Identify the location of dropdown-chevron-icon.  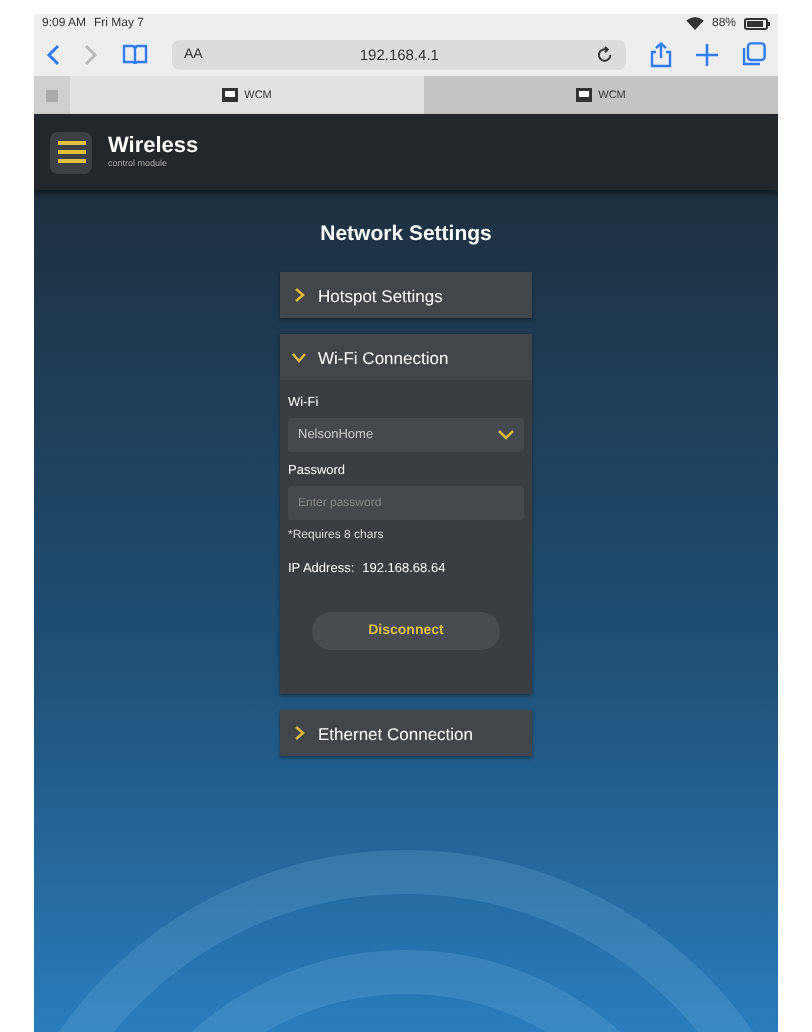
(506, 435).